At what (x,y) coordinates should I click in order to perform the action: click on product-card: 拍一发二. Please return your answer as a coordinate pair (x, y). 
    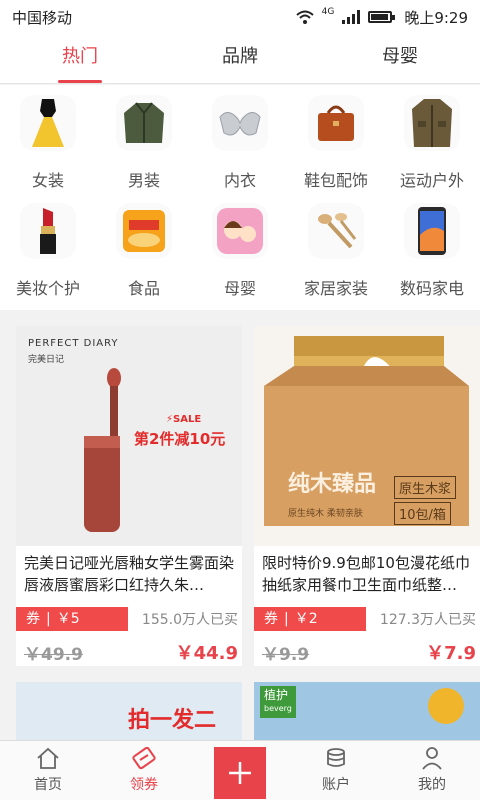
    Looking at the image, I should click on (129, 711).